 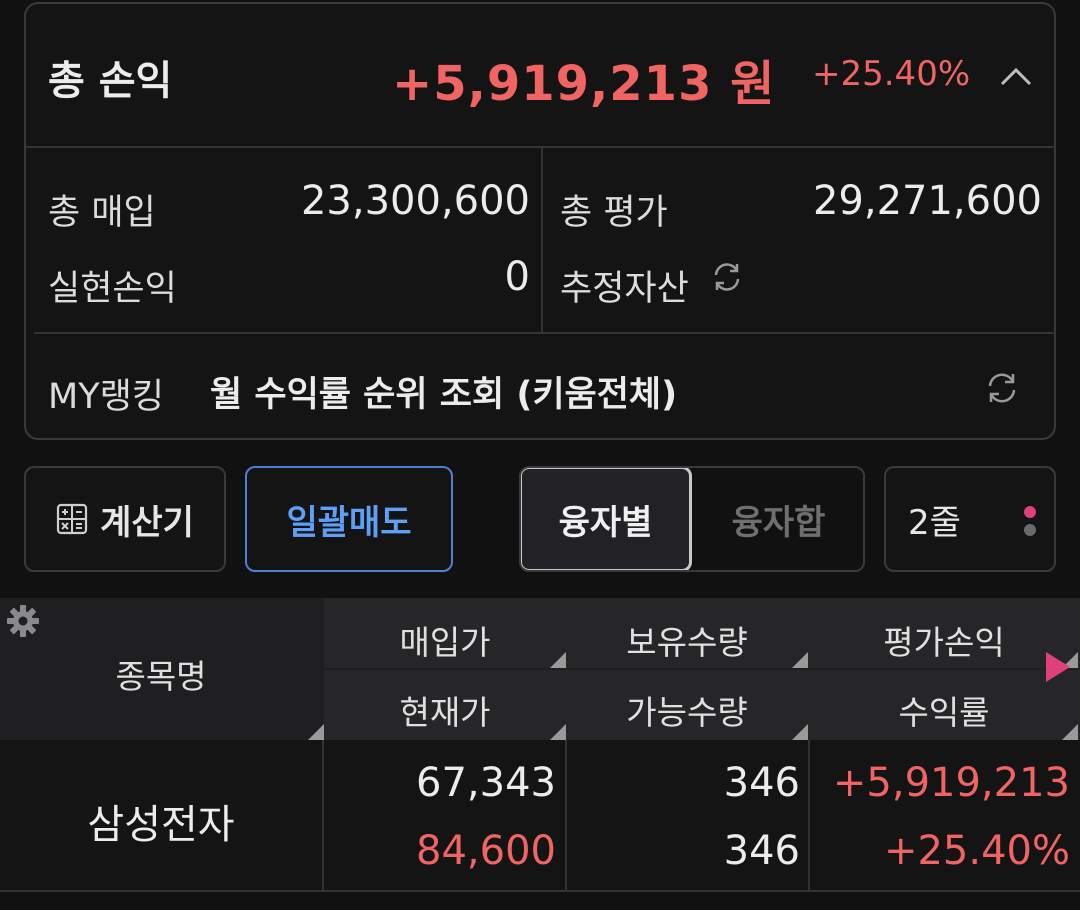 I want to click on total-purchase-value: 23,300,600, so click(x=415, y=201).